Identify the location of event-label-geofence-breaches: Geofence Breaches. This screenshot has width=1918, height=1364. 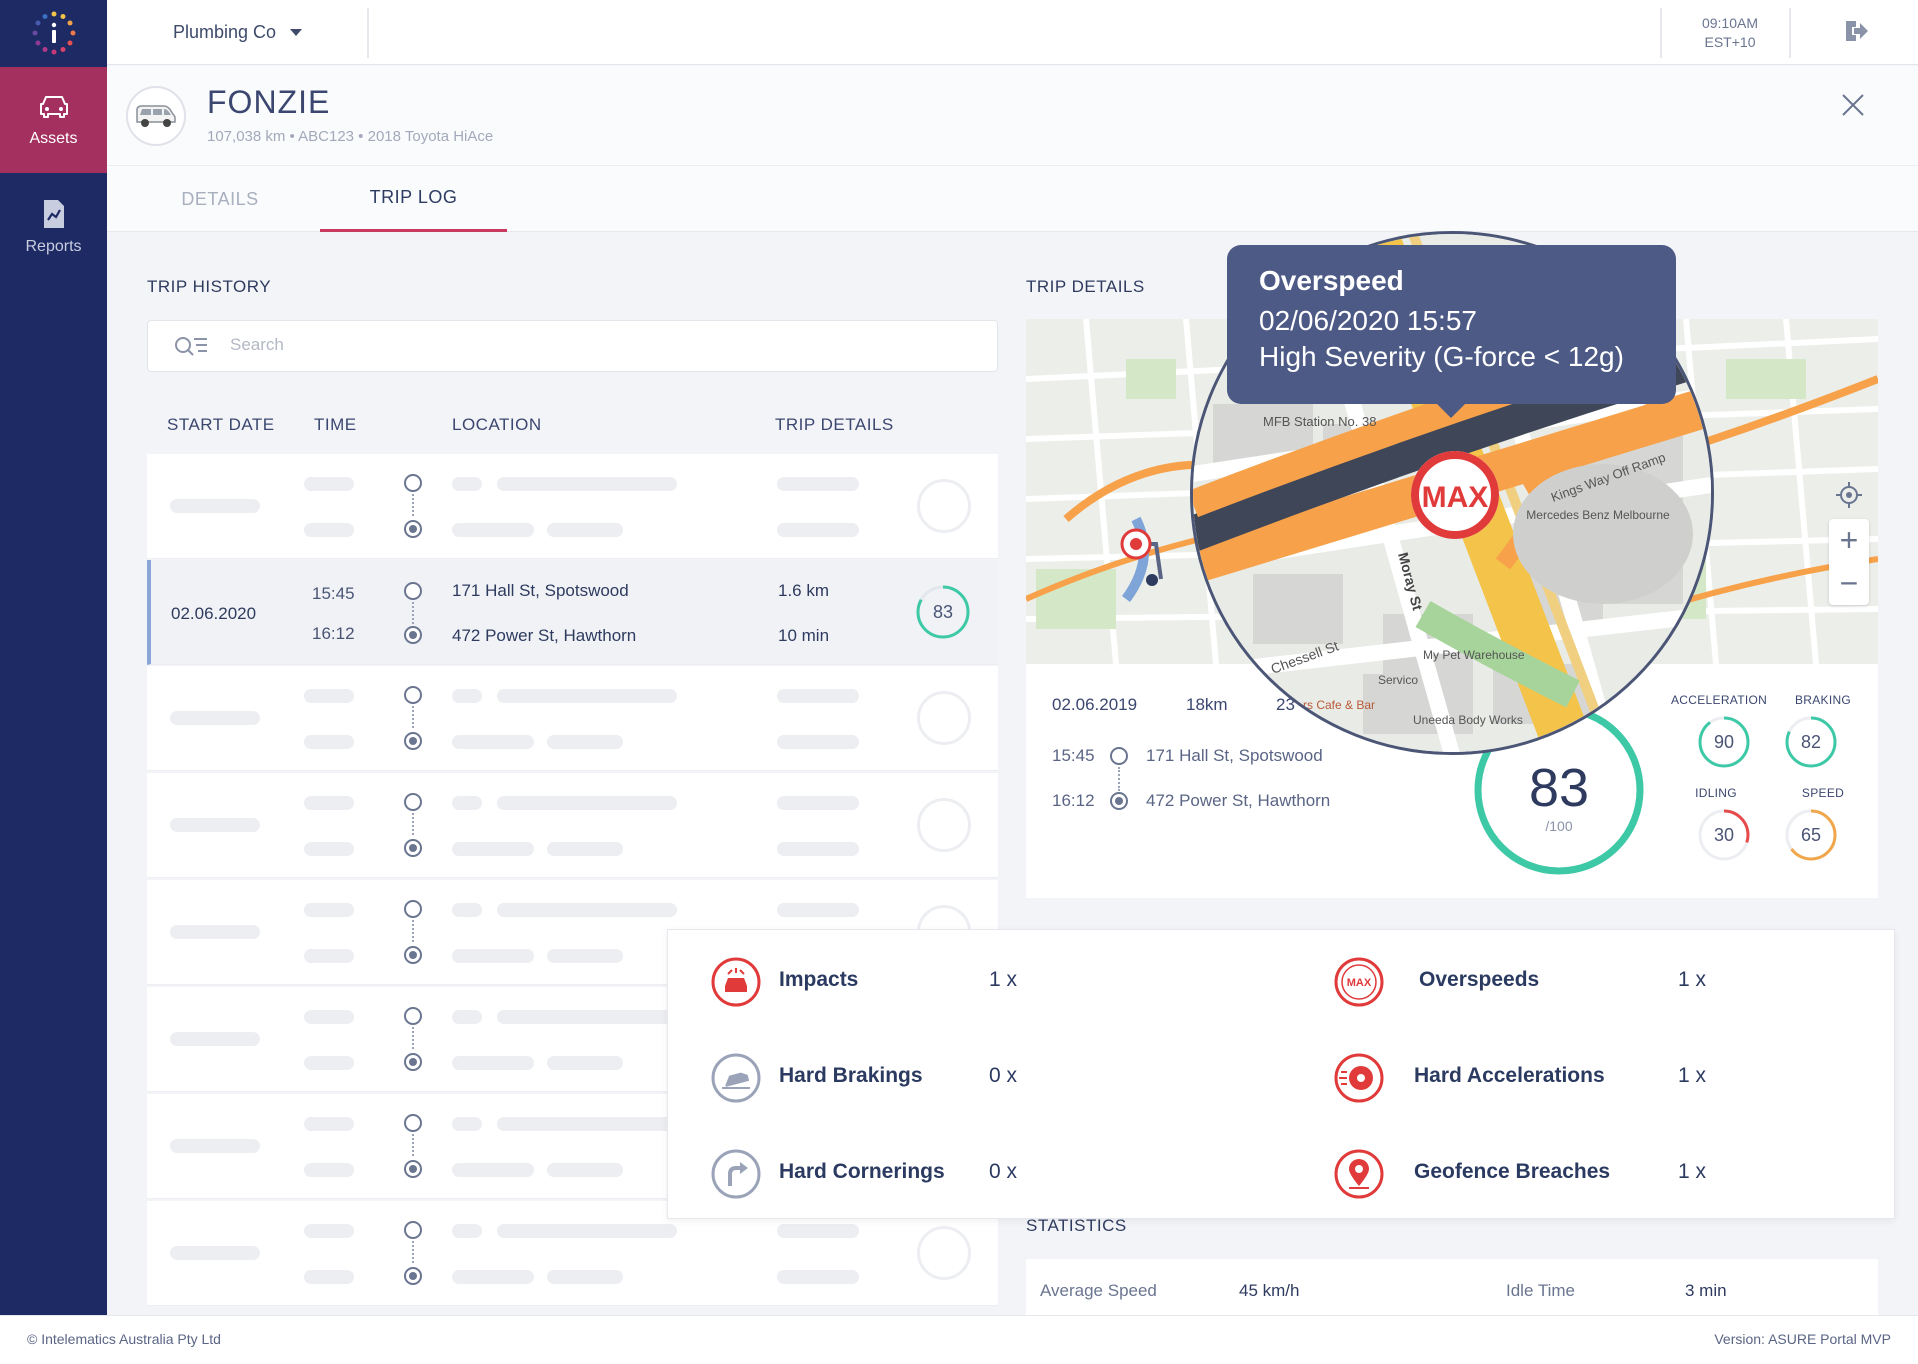
(1512, 1171).